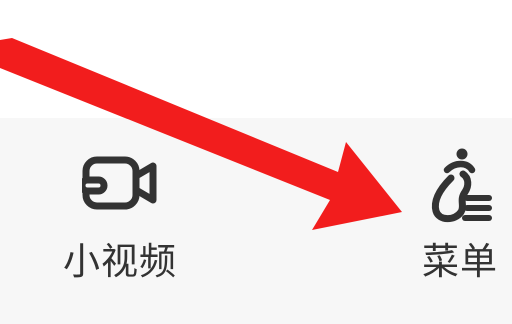  Describe the element at coordinates (461, 185) in the screenshot. I see `menu-figure-icon` at that location.